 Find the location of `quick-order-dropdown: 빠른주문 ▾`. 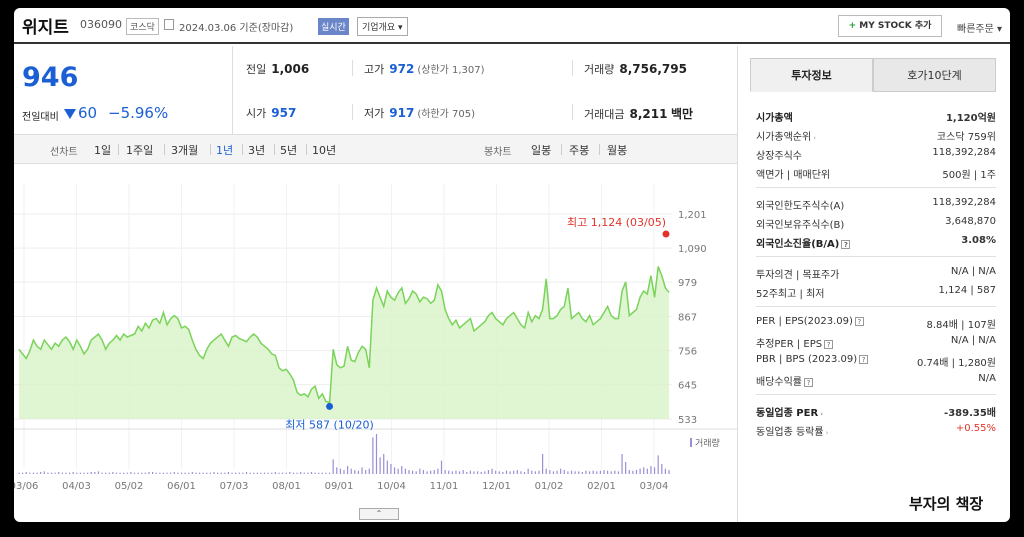

quick-order-dropdown: 빠른주문 ▾ is located at coordinates (979, 27).